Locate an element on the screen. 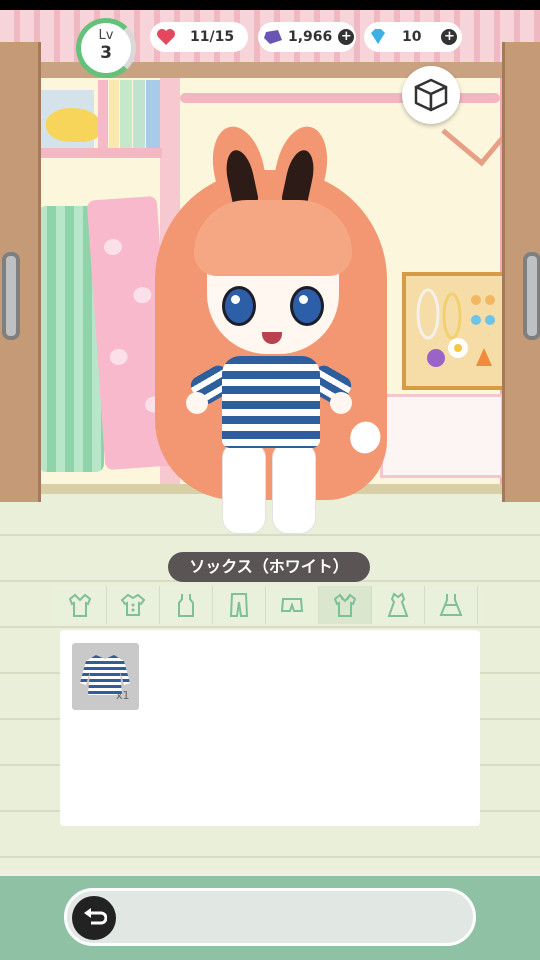 The width and height of the screenshot is (540, 960). cardigan-icon is located at coordinates (80, 605).